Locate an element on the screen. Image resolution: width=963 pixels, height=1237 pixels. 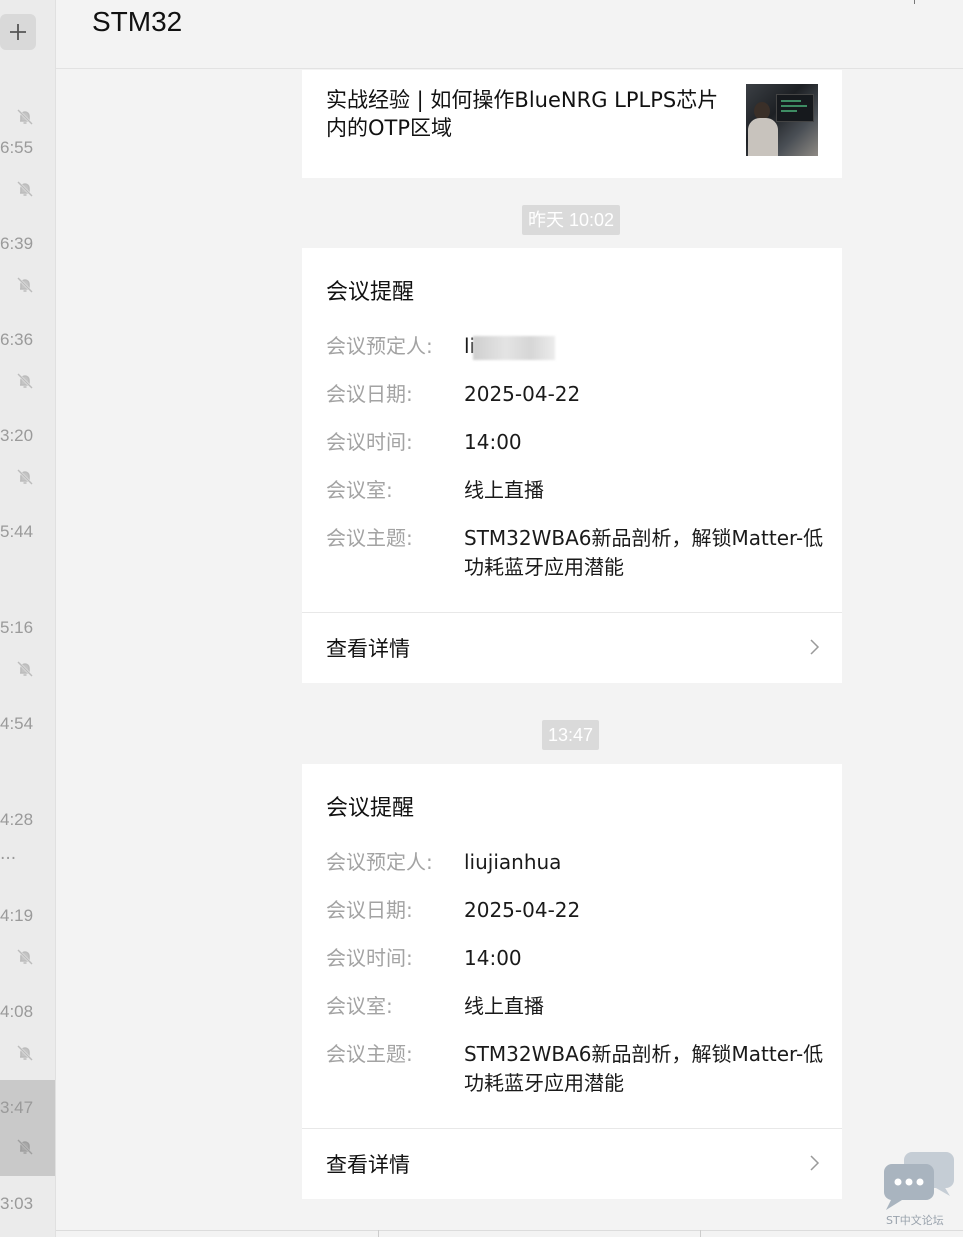
article-card: 实战经验 | 如何操作BlueNRG LPLPS芯片内的OTP区域 is located at coordinates (572, 124).